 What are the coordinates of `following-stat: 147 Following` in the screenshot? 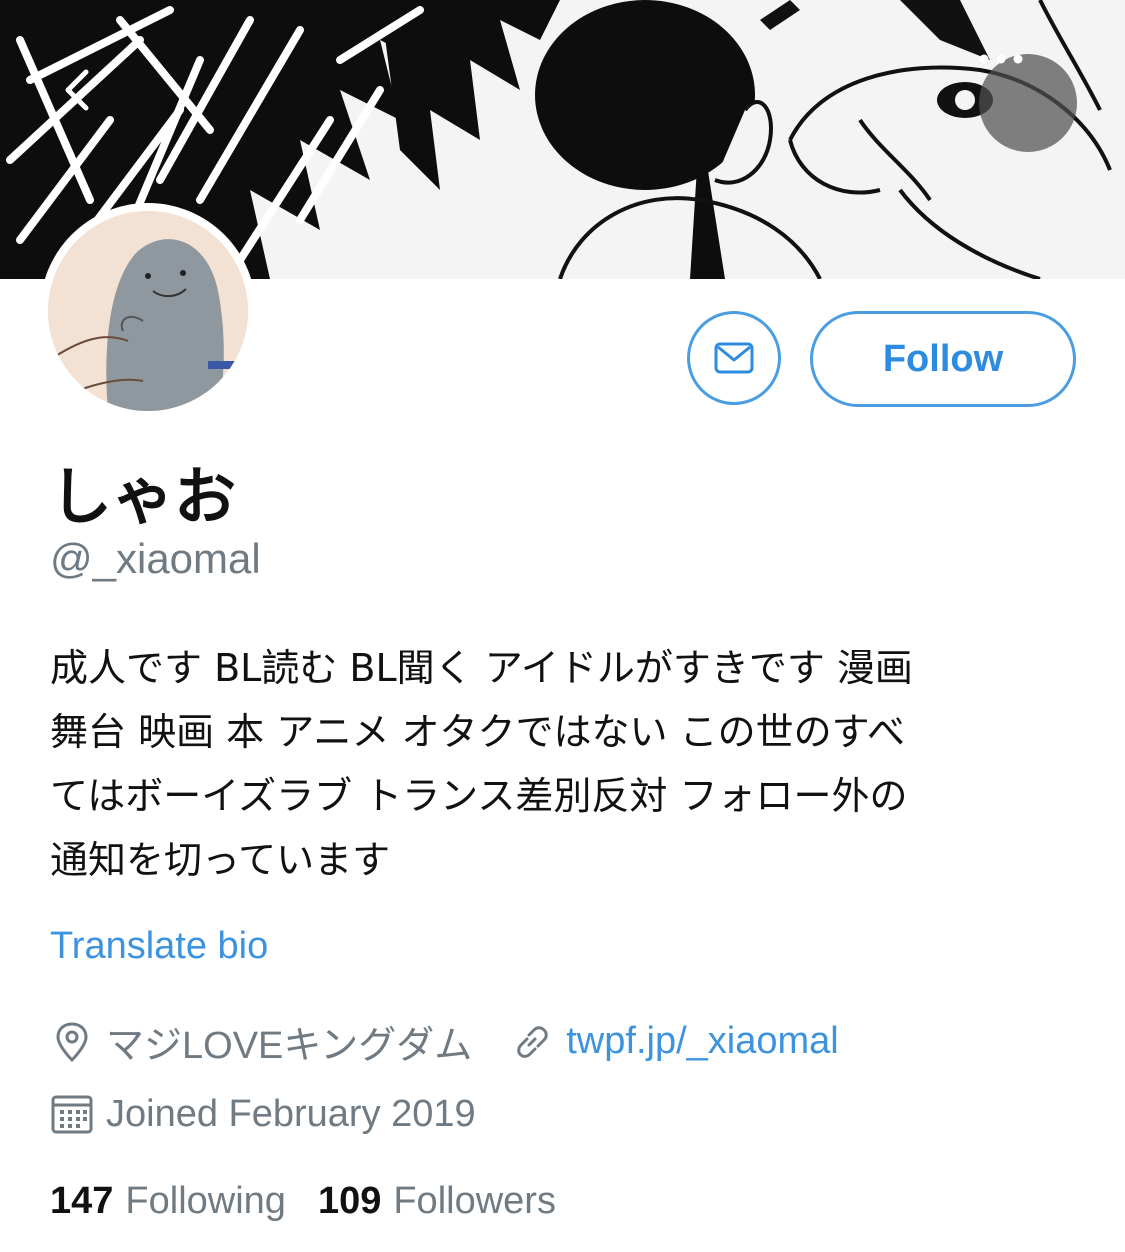 It's located at (168, 1201).